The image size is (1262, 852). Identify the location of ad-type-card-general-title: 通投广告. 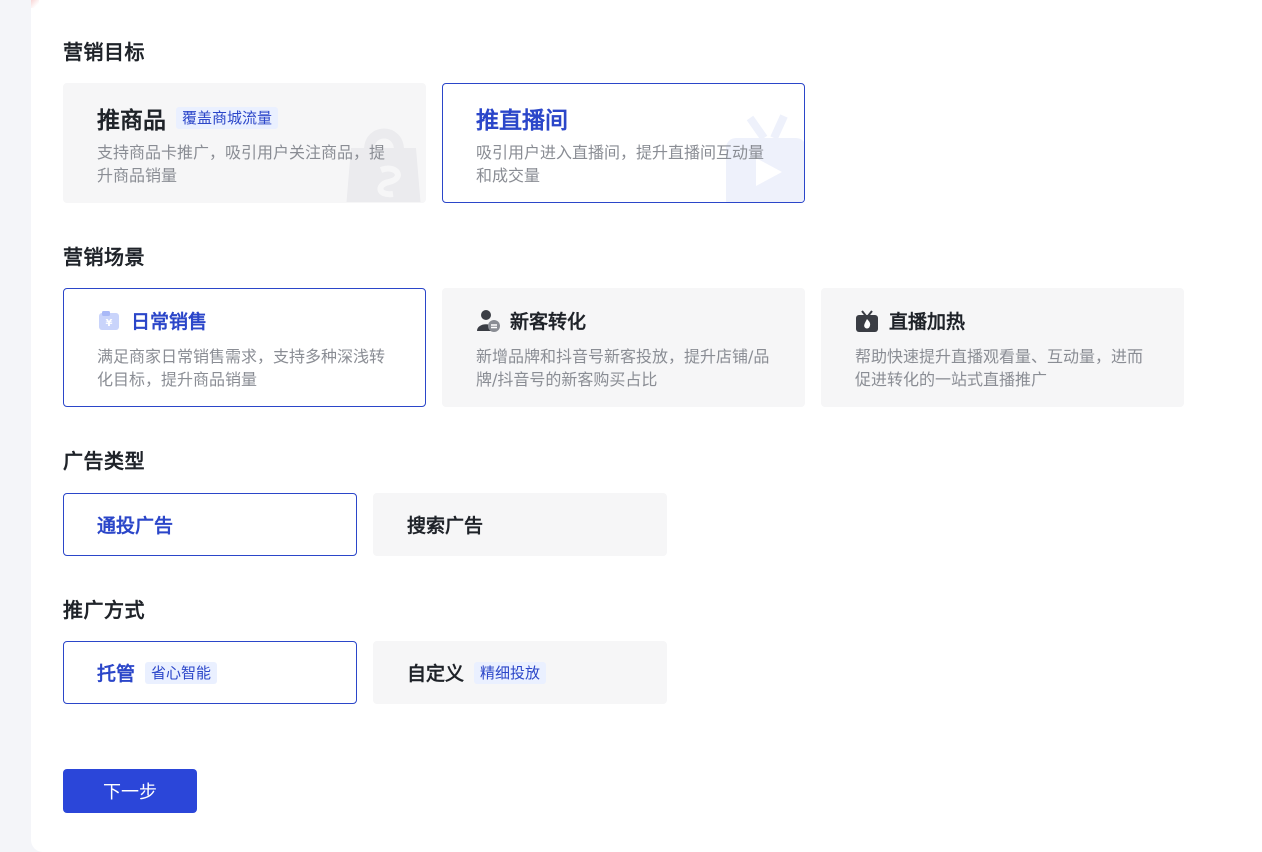
(135, 524).